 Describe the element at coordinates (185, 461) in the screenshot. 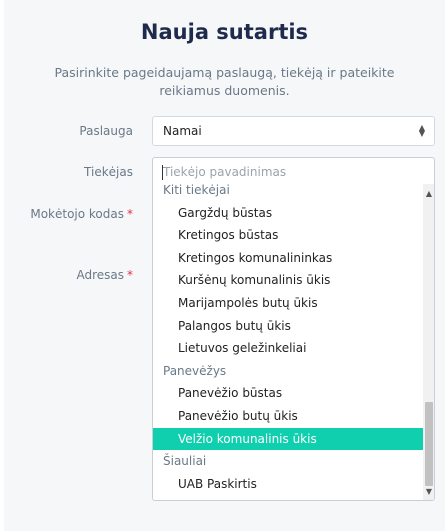

I see `dropdown-group-header: Šiauliai` at that location.